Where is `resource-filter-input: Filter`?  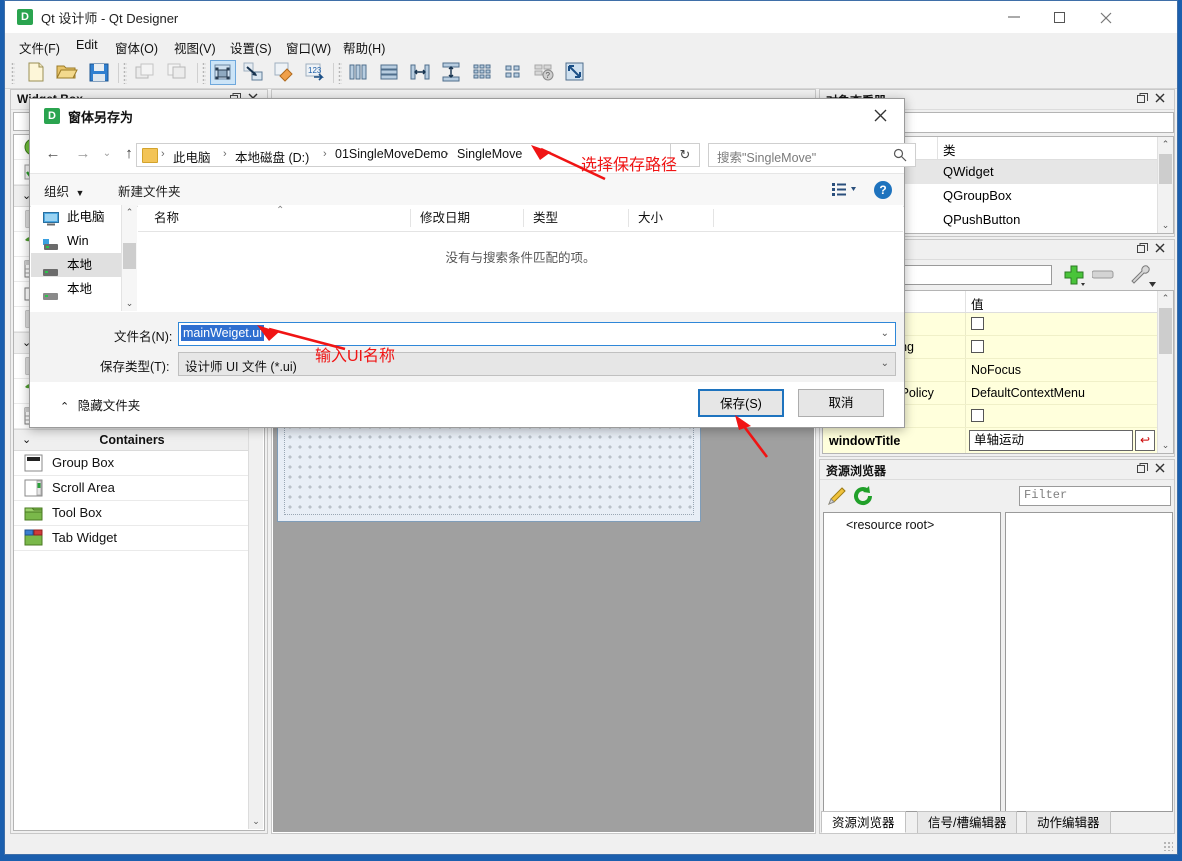 resource-filter-input: Filter is located at coordinates (1095, 496).